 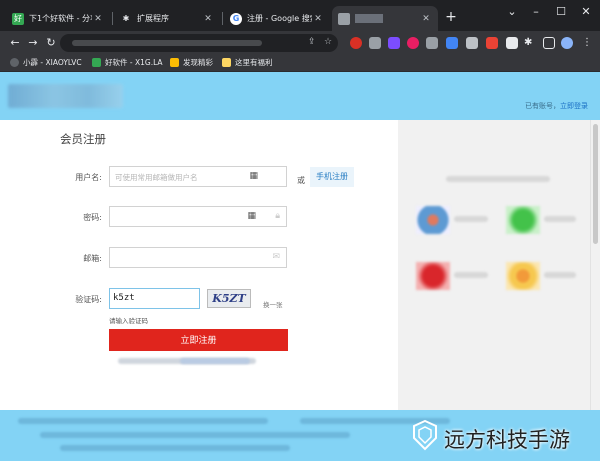 What do you see at coordinates (332, 177) in the screenshot?
I see `phone-register-button: 手机注册` at bounding box center [332, 177].